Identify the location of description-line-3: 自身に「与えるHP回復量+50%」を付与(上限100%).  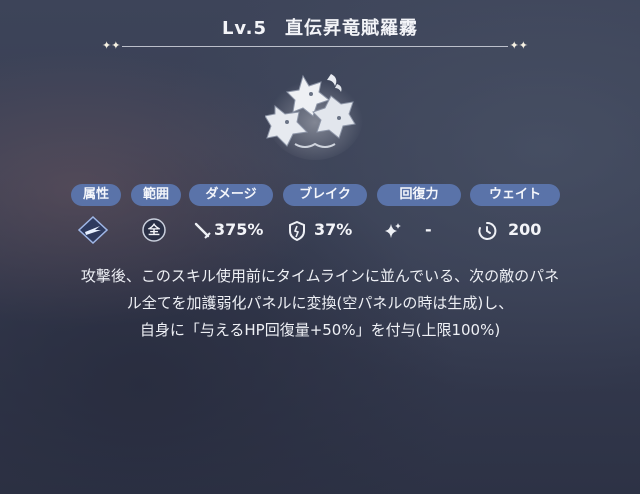
(320, 330).